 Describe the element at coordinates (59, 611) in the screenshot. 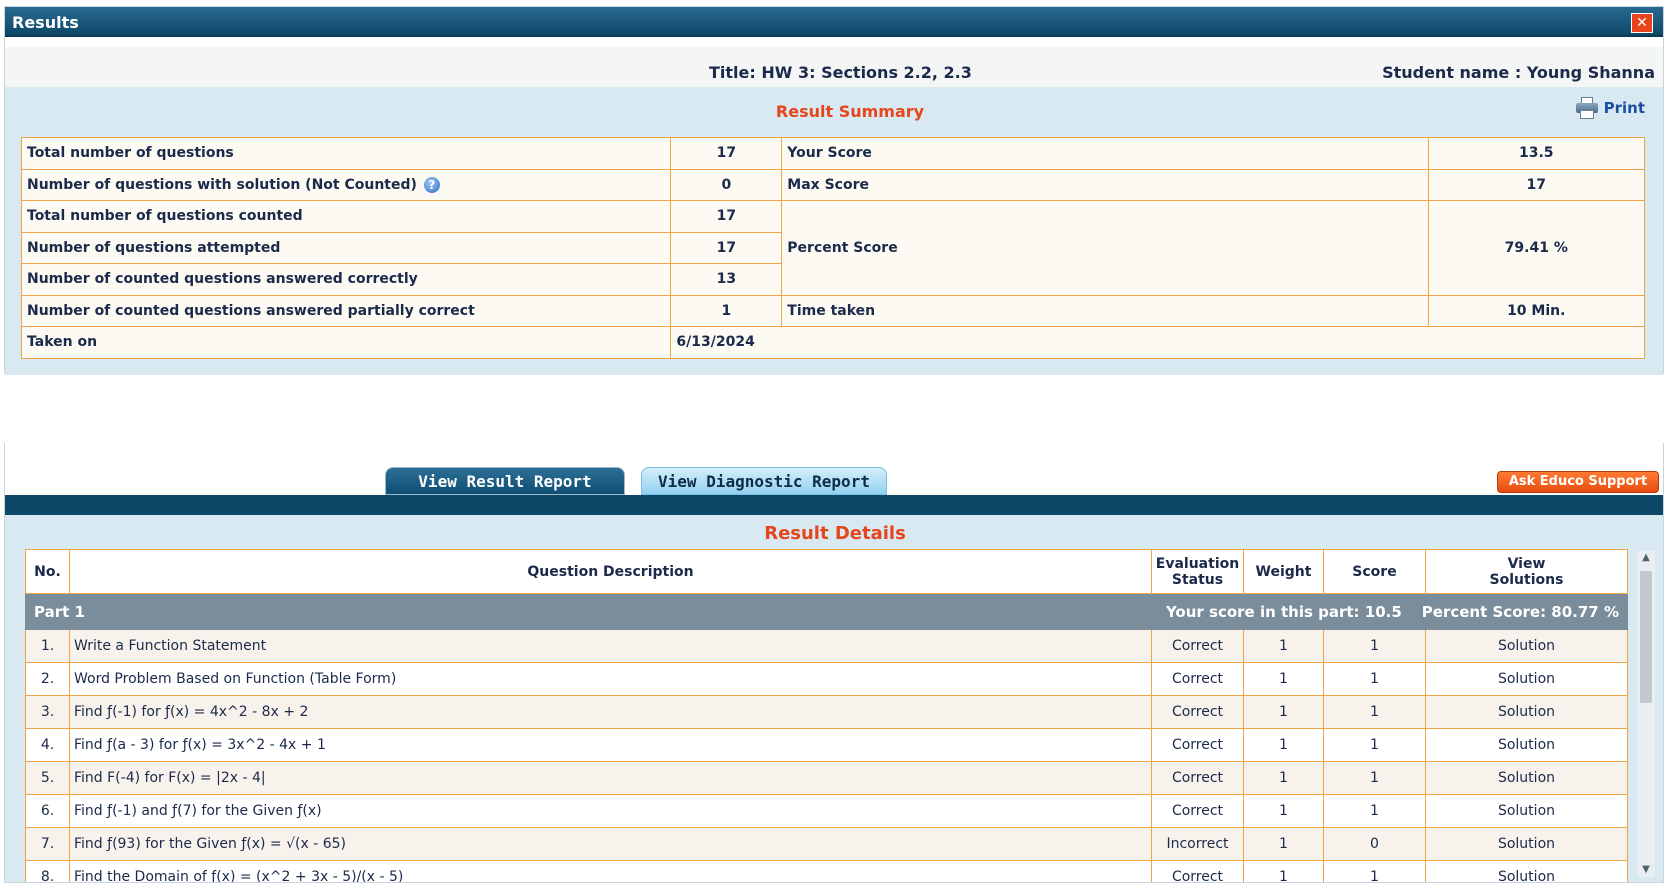

I see `part-name: Part 1` at that location.